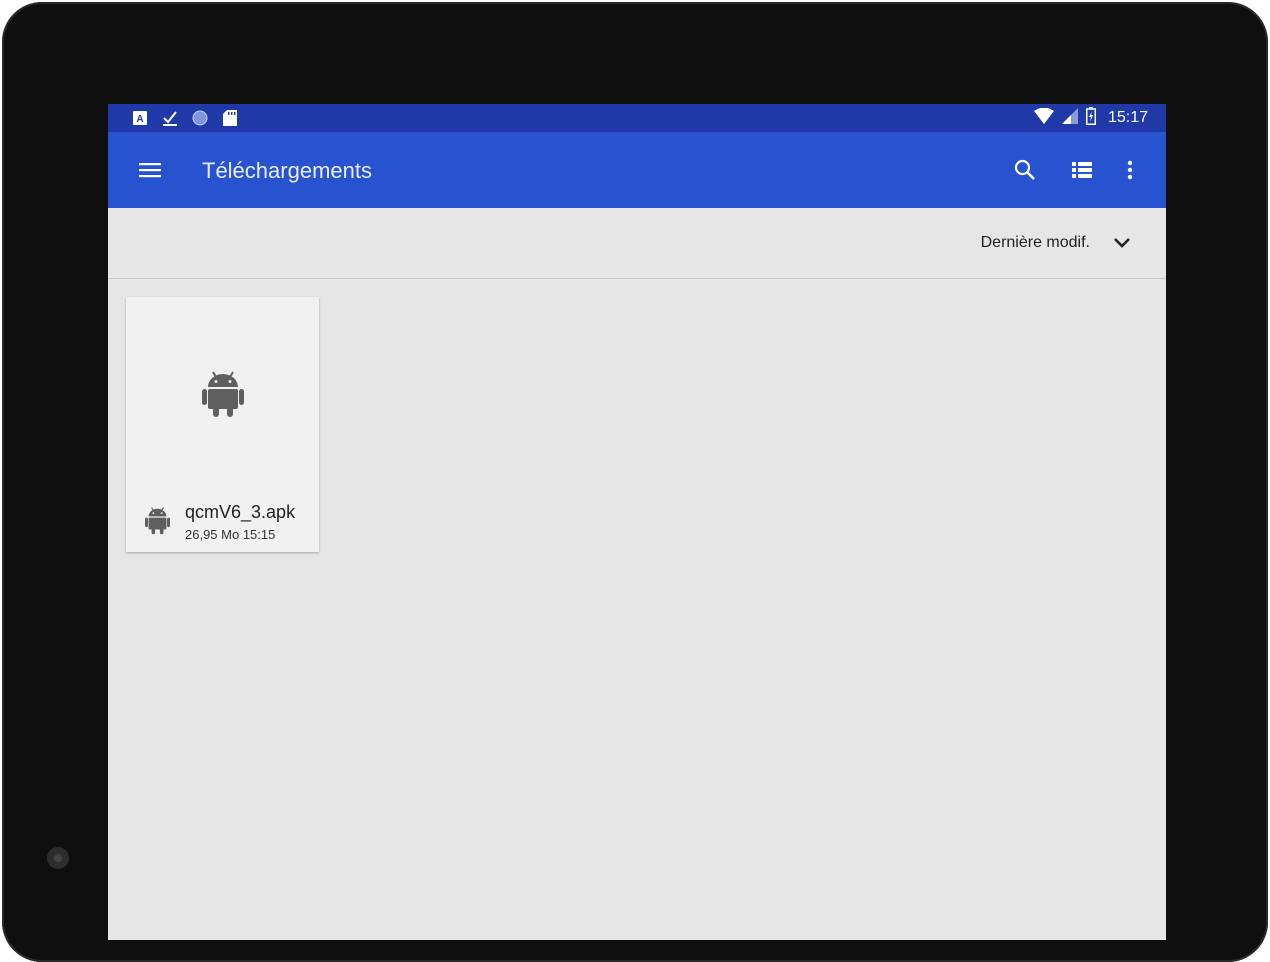 Image resolution: width=1270 pixels, height=962 pixels. What do you see at coordinates (287, 170) in the screenshot?
I see `page-title: Téléchargements` at bounding box center [287, 170].